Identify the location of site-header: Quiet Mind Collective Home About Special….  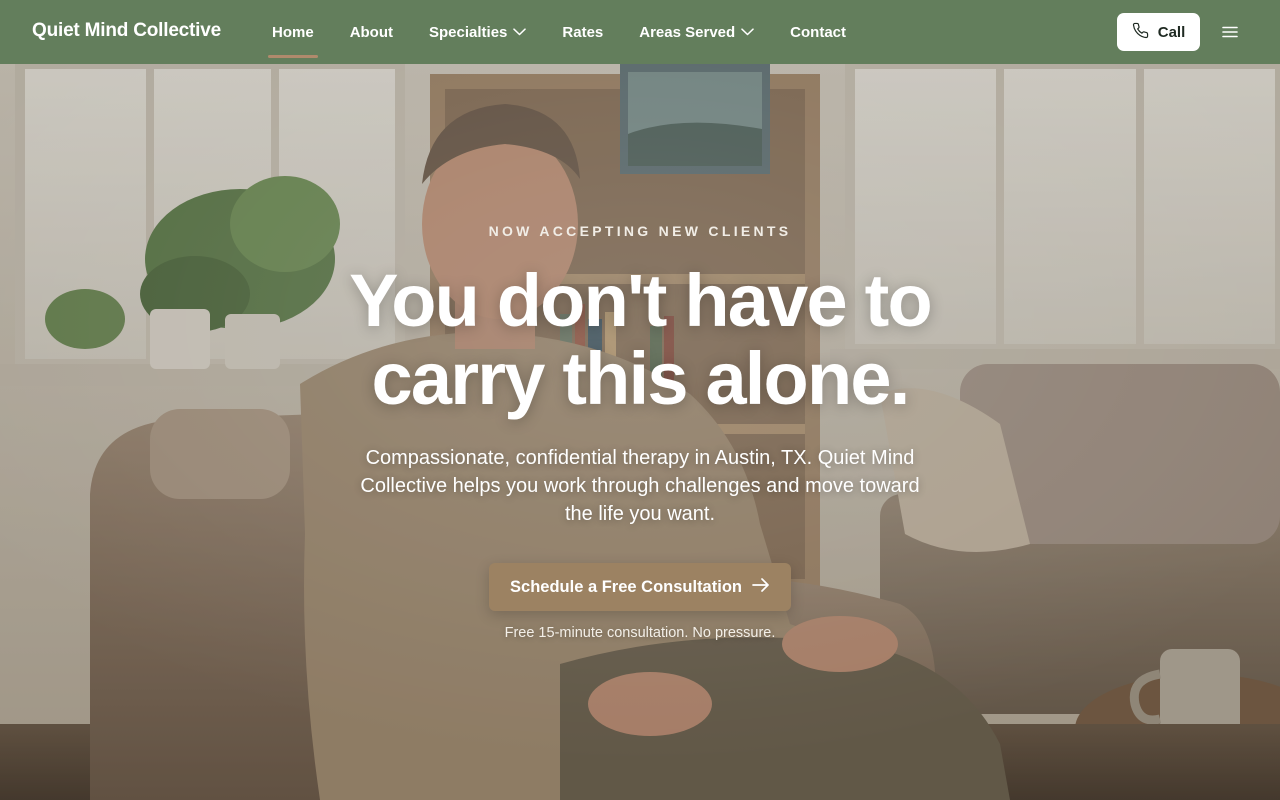
(640, 32).